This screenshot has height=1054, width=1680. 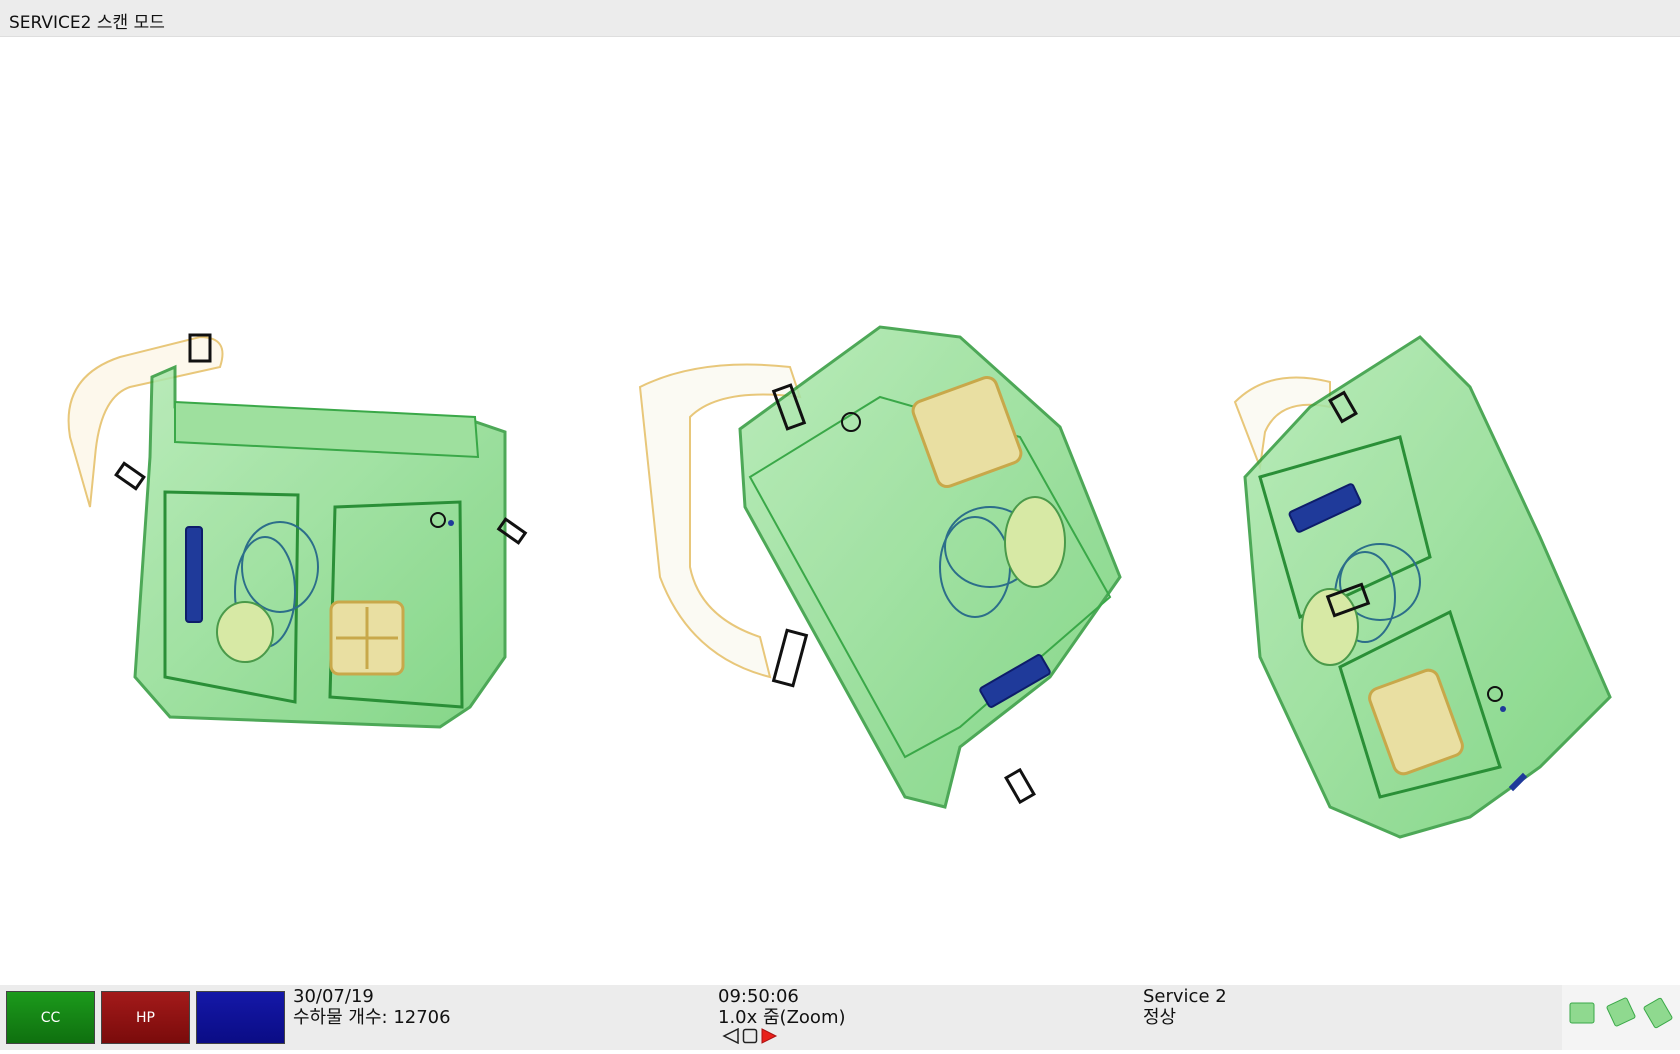 I want to click on hp-button: HP, so click(x=145, y=1017).